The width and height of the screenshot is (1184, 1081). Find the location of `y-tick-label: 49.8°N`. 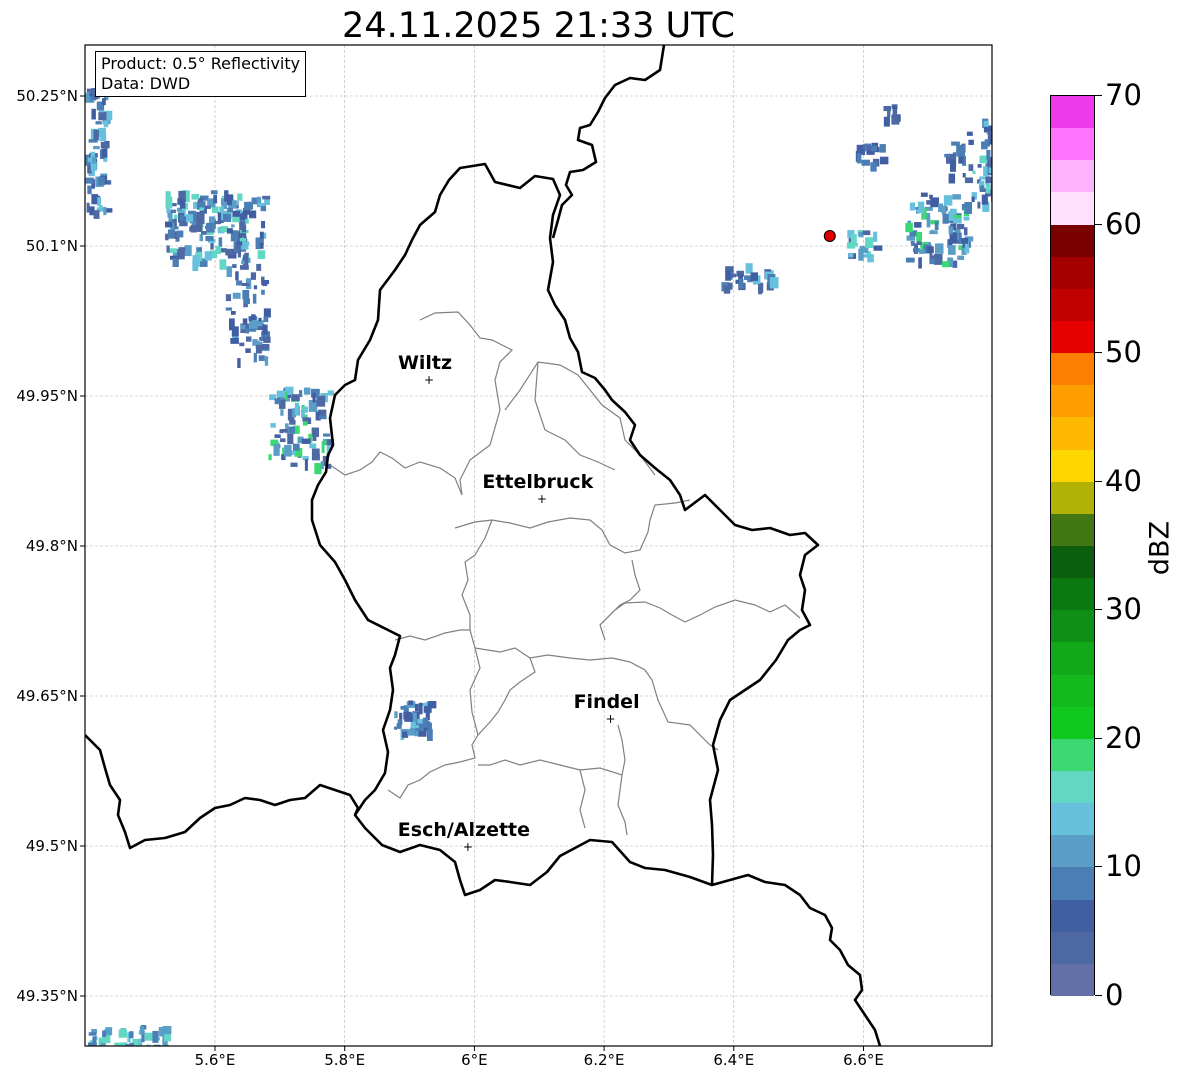

y-tick-label: 49.8°N is located at coordinates (51, 546).